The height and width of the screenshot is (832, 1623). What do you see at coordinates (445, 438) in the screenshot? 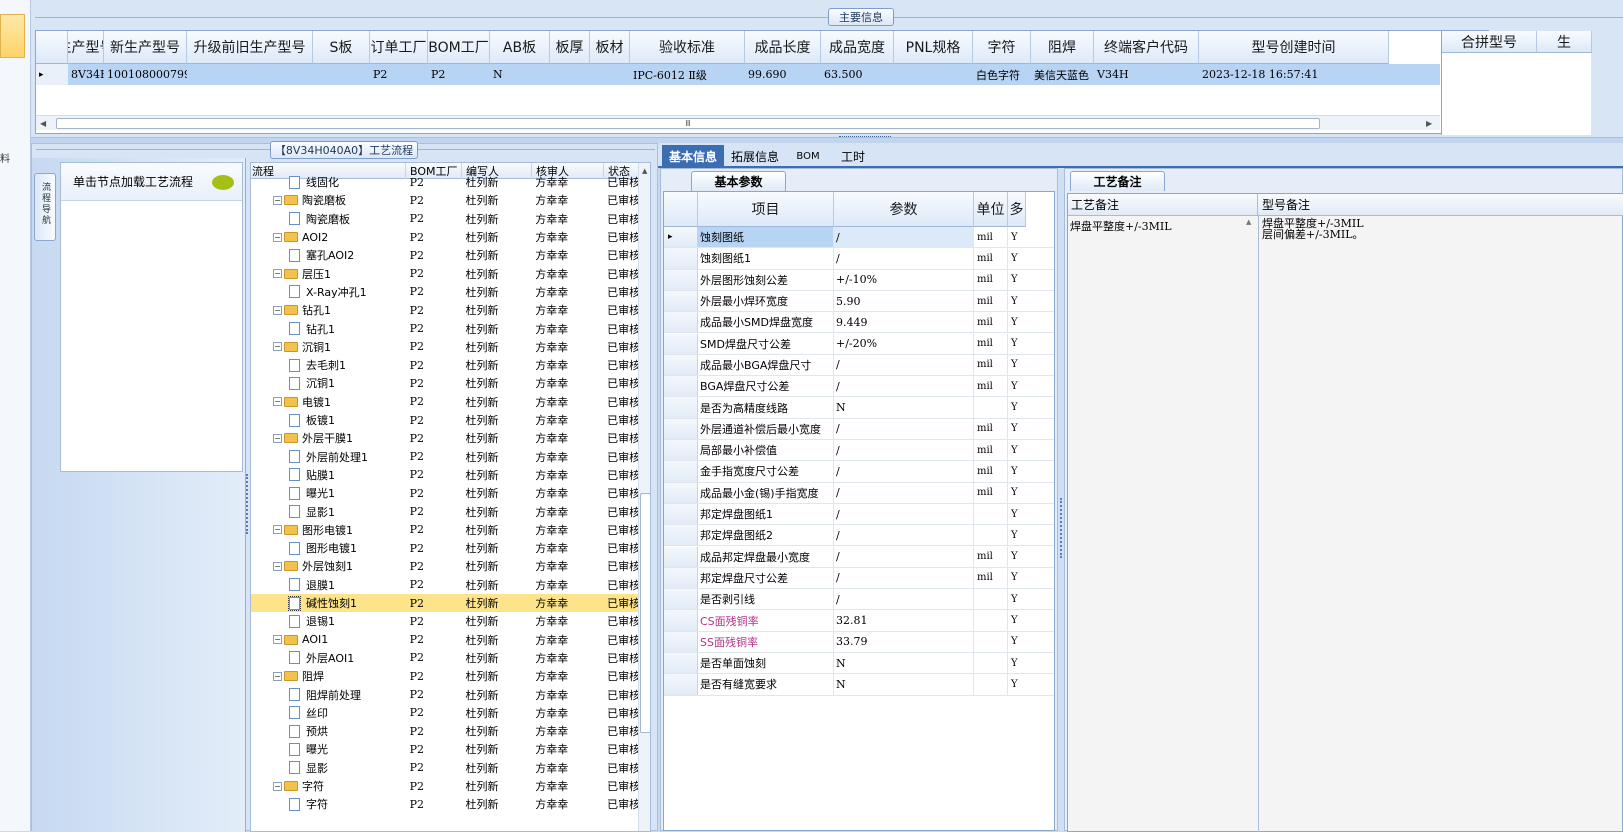
I see `tree-row: − 外层干膜1 P2 杜列新 方幸幸 已审核` at bounding box center [445, 438].